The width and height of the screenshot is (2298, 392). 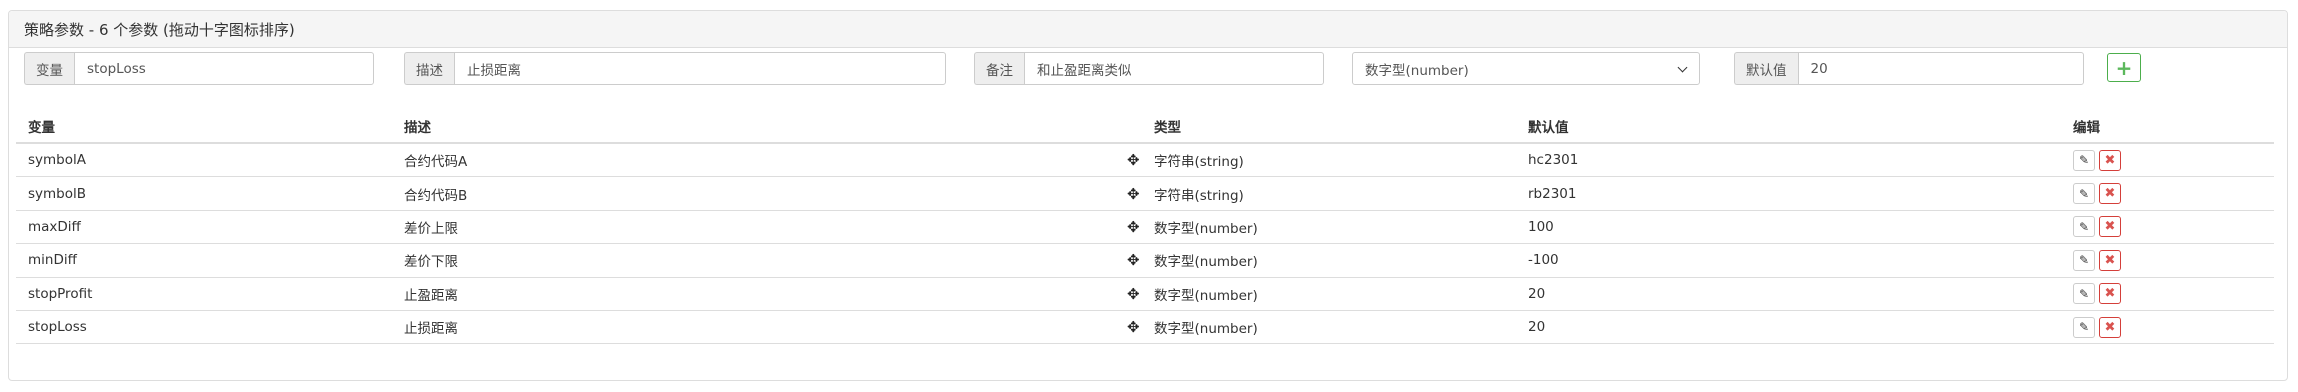 What do you see at coordinates (1940, 68) in the screenshot?
I see `default-input: 20` at bounding box center [1940, 68].